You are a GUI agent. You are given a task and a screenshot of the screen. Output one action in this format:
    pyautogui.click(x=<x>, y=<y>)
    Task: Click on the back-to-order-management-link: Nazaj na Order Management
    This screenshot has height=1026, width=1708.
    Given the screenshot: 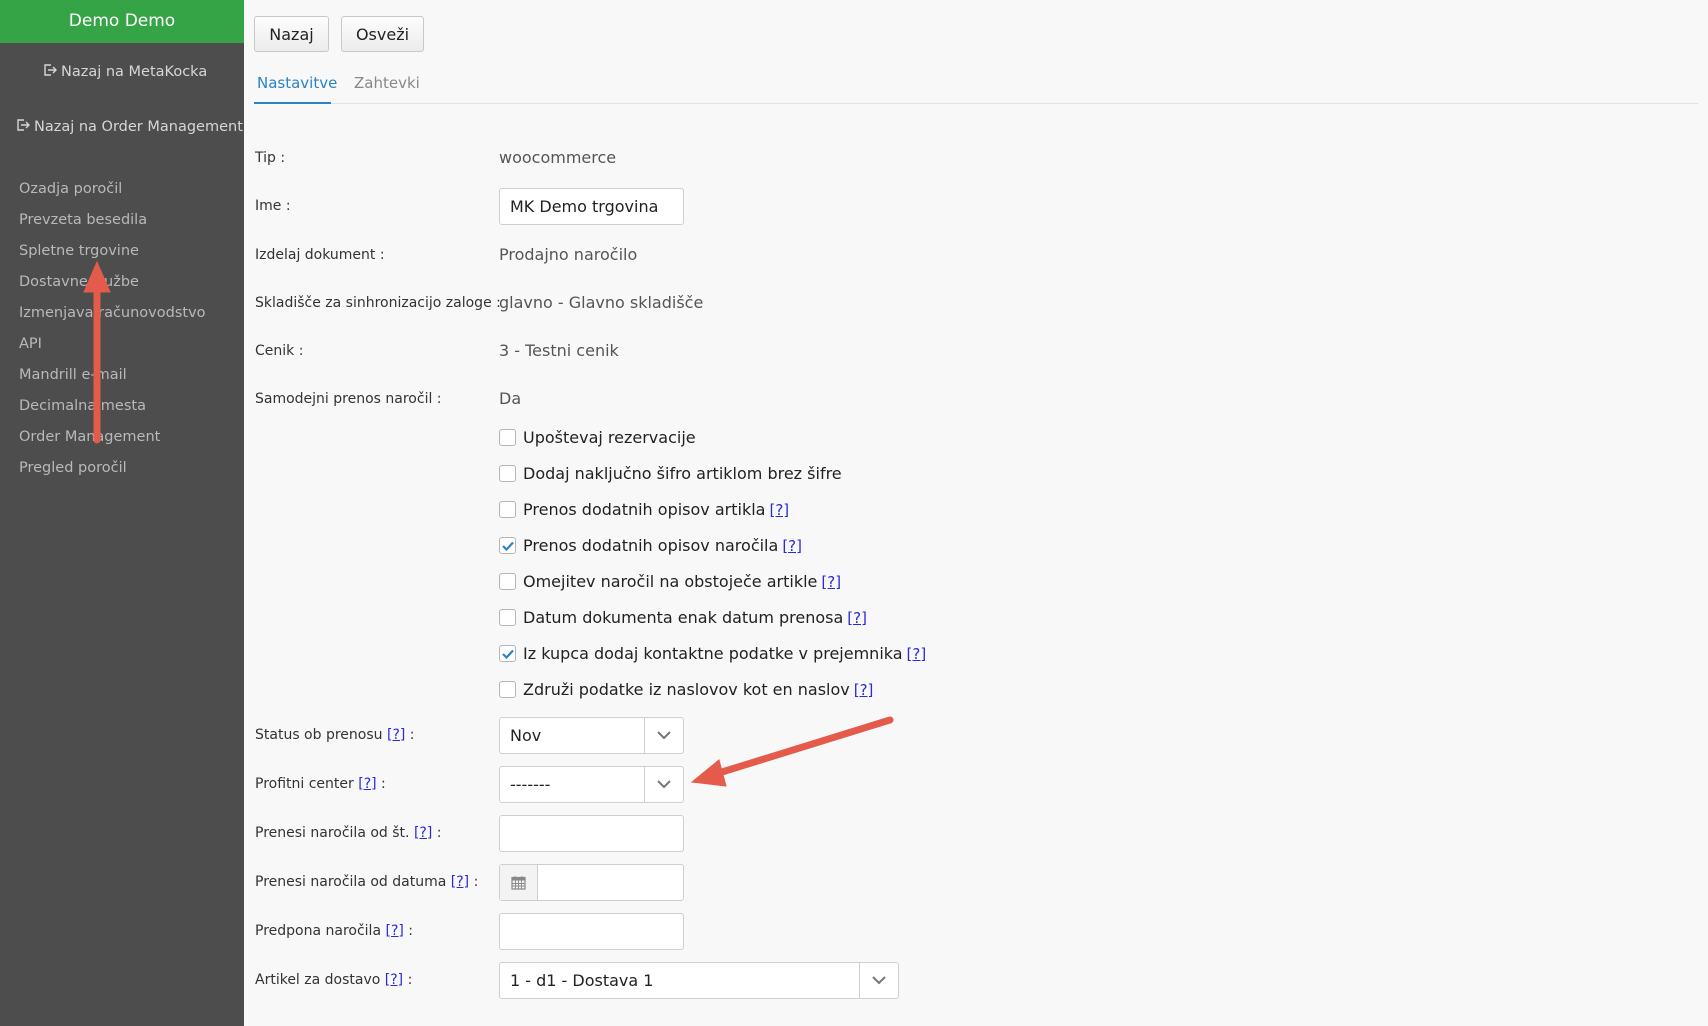 What is the action you would take?
    pyautogui.click(x=129, y=126)
    